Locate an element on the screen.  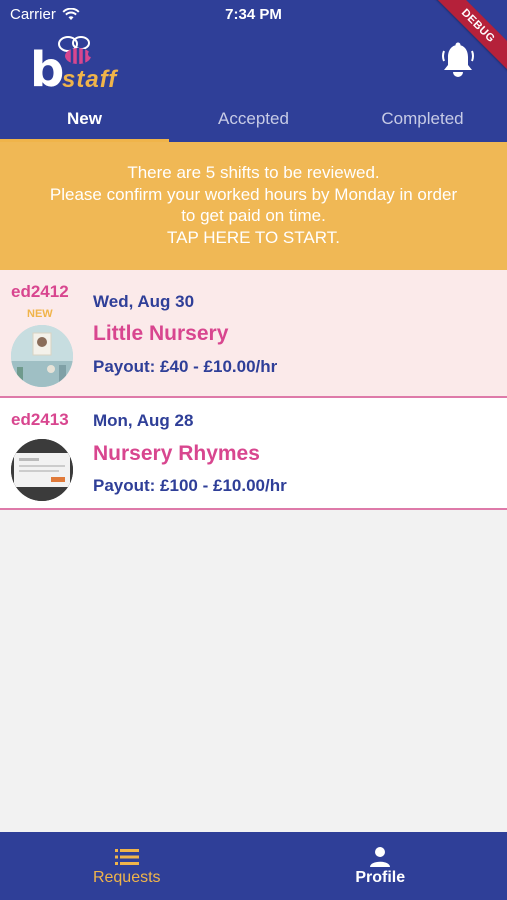
nursery-screenshot-image is located at coordinates (42, 470).